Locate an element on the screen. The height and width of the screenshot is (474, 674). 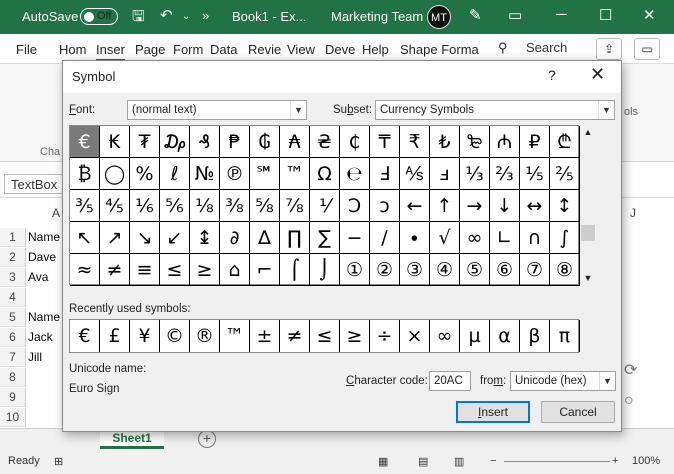
symbol-cell: ₹ is located at coordinates (415, 142).